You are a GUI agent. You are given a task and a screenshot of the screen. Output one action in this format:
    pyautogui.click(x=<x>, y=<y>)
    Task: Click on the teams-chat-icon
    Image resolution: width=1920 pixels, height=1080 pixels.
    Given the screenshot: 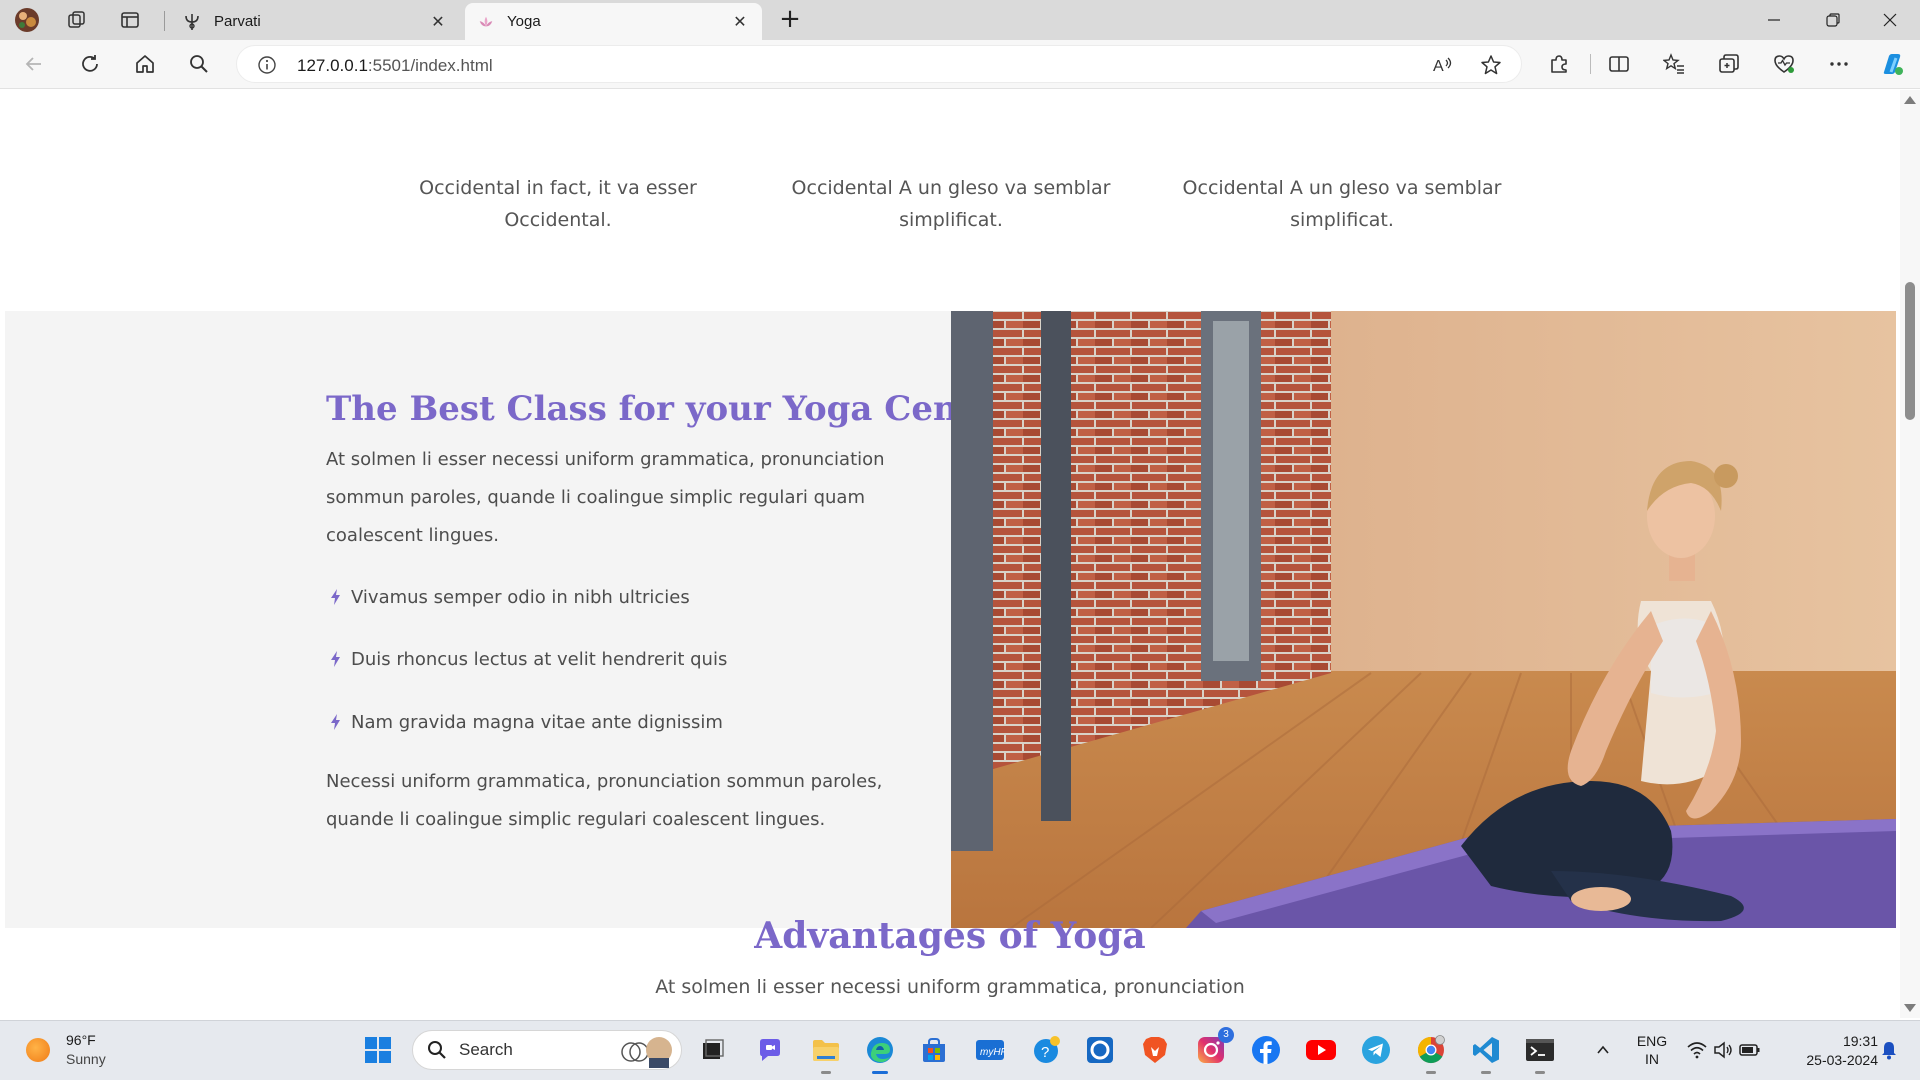 What is the action you would take?
    pyautogui.click(x=770, y=1050)
    